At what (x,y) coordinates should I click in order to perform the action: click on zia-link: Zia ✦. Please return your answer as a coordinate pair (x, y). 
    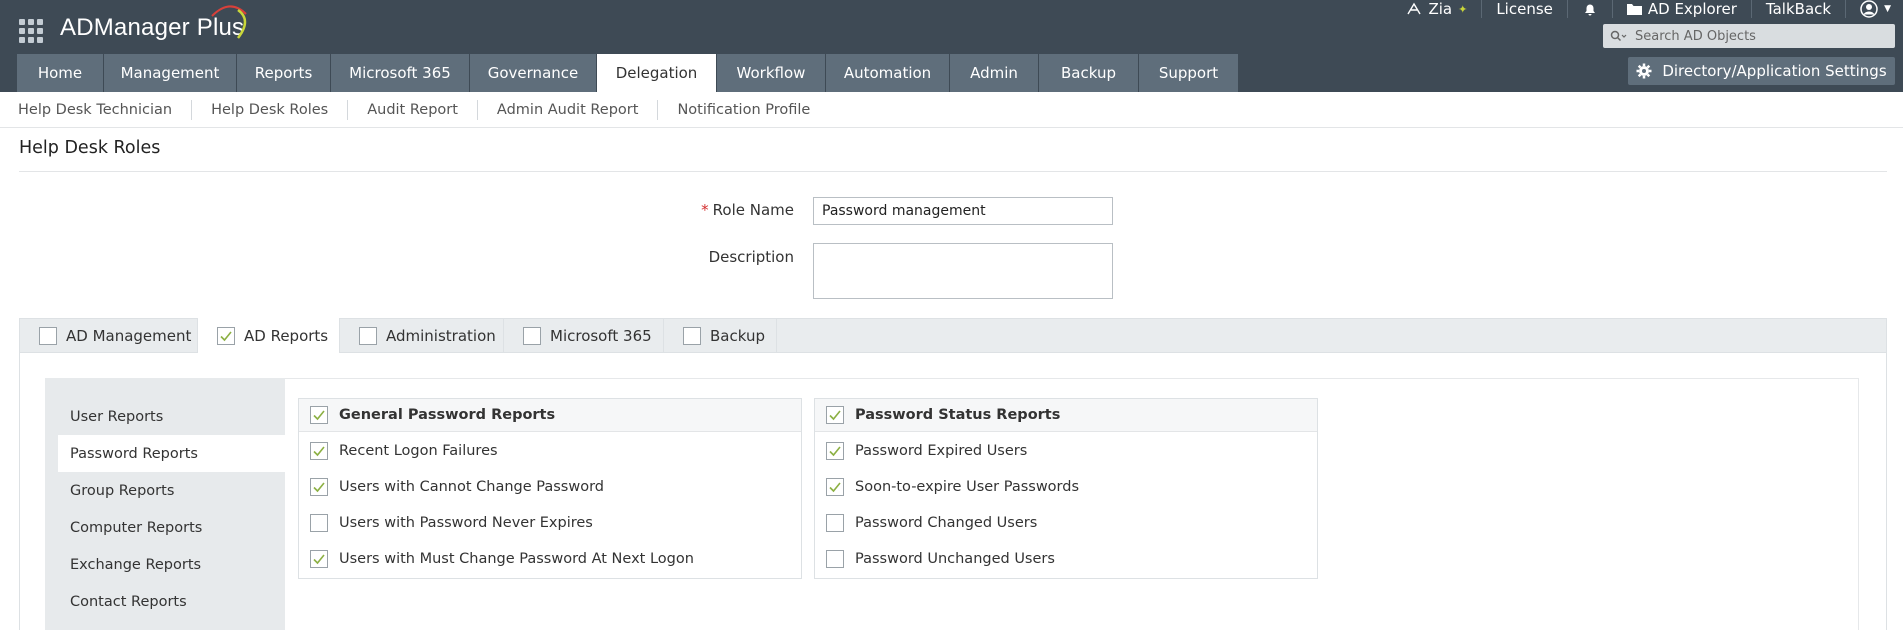
    Looking at the image, I should click on (1436, 9).